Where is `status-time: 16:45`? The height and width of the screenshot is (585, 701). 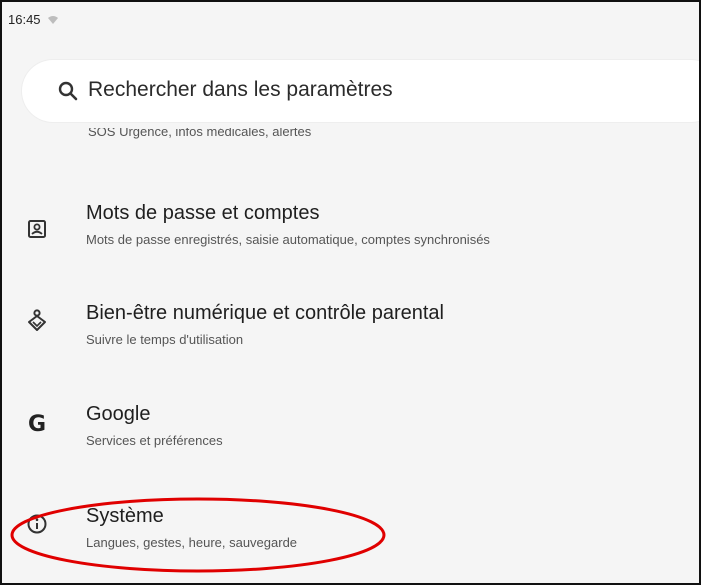
status-time: 16:45 is located at coordinates (24, 19).